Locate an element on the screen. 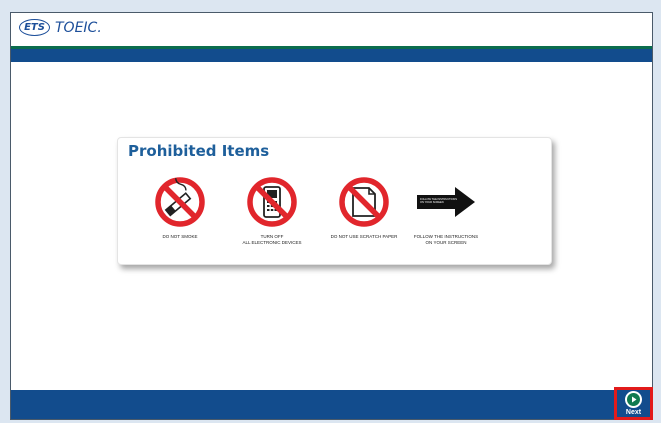  item-label: DO NOT SMOKE is located at coordinates (180, 236).